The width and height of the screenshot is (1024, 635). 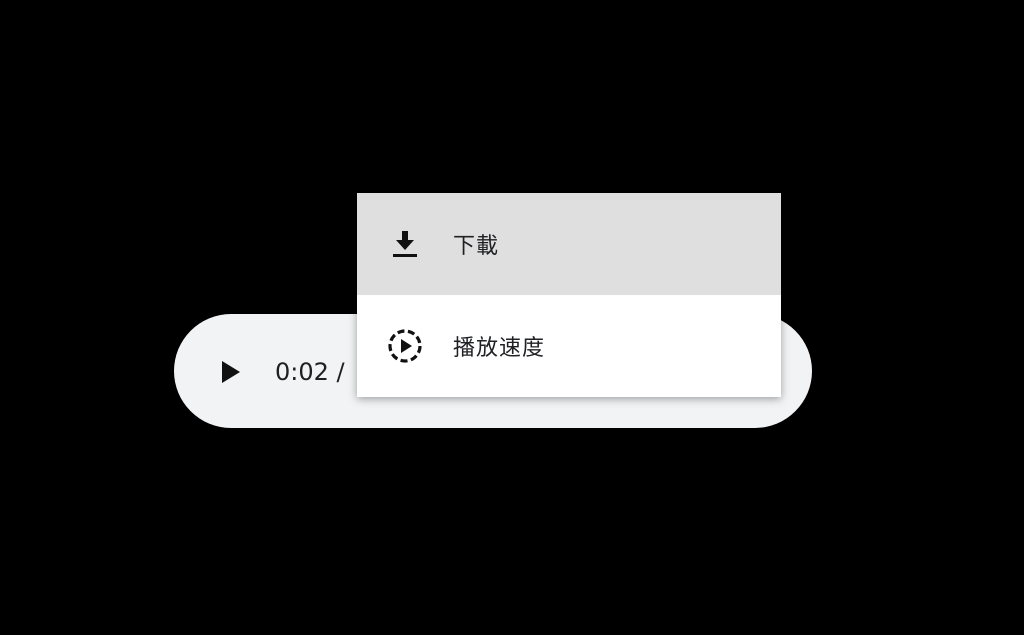 I want to click on menu-item-playback-speed: 播放速度, so click(x=569, y=346).